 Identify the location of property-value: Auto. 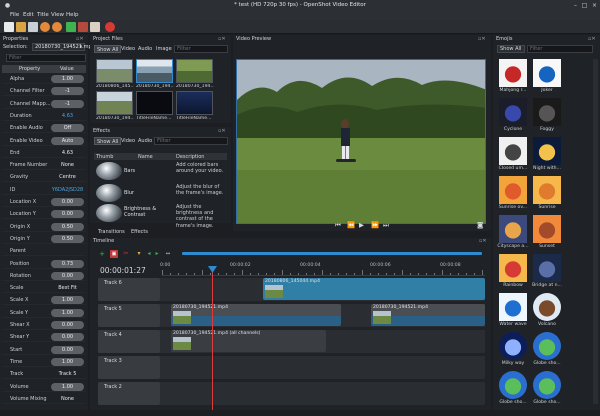
(67, 140).